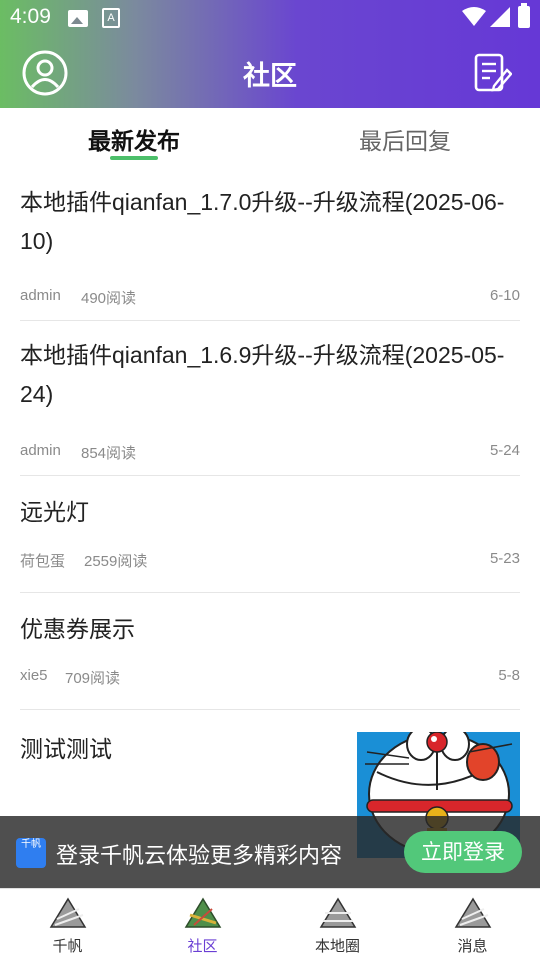 The image size is (540, 960). Describe the element at coordinates (202, 946) in the screenshot. I see `nav-label: 社区` at that location.